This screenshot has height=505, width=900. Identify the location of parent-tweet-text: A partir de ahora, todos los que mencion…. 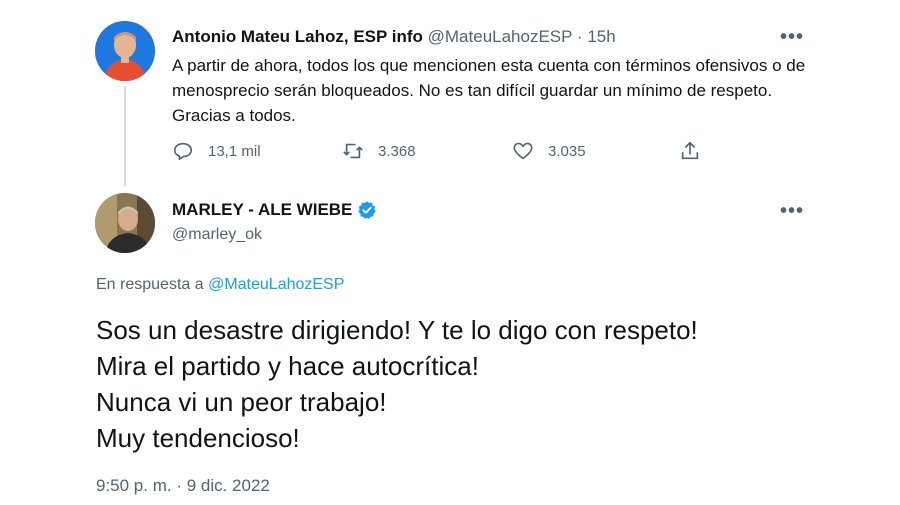
(489, 90).